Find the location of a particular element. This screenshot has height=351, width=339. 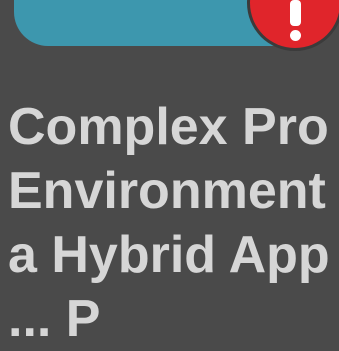

exclamation-alert-icon is located at coordinates (295, 13).